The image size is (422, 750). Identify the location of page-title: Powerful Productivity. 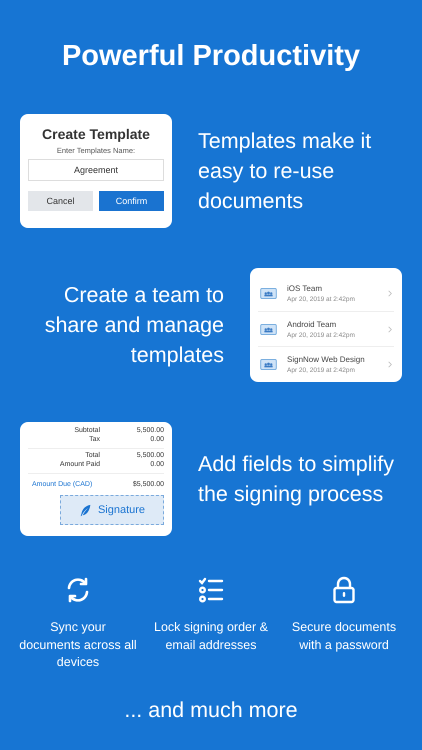
(211, 56).